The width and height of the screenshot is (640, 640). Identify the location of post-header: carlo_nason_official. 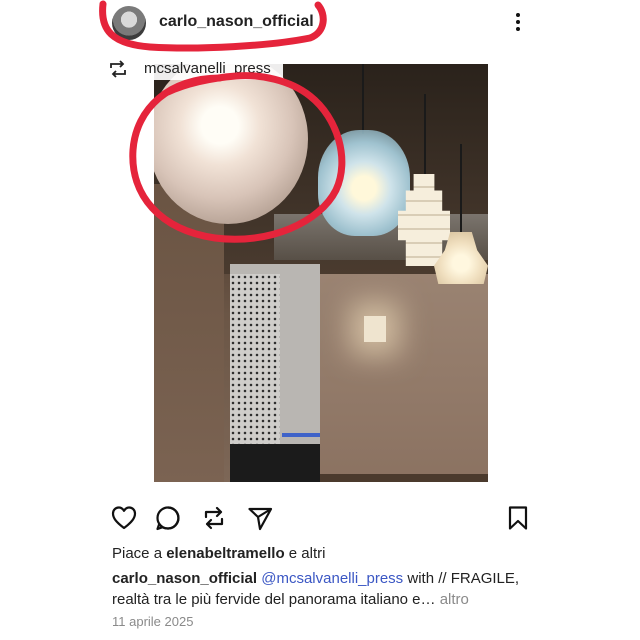
(320, 24).